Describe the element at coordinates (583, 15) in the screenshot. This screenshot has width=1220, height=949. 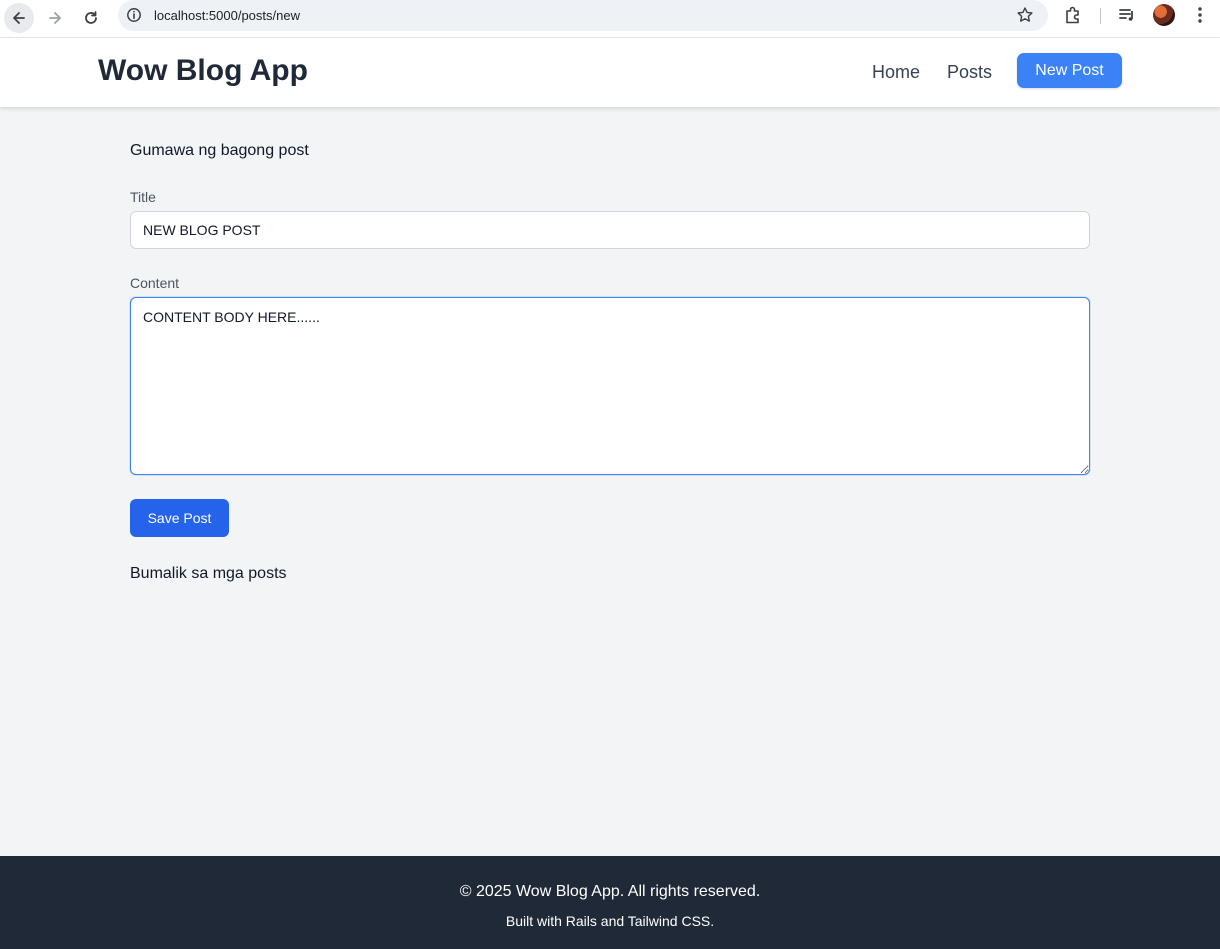
I see `address-bar: localhost:5000/posts/new` at that location.